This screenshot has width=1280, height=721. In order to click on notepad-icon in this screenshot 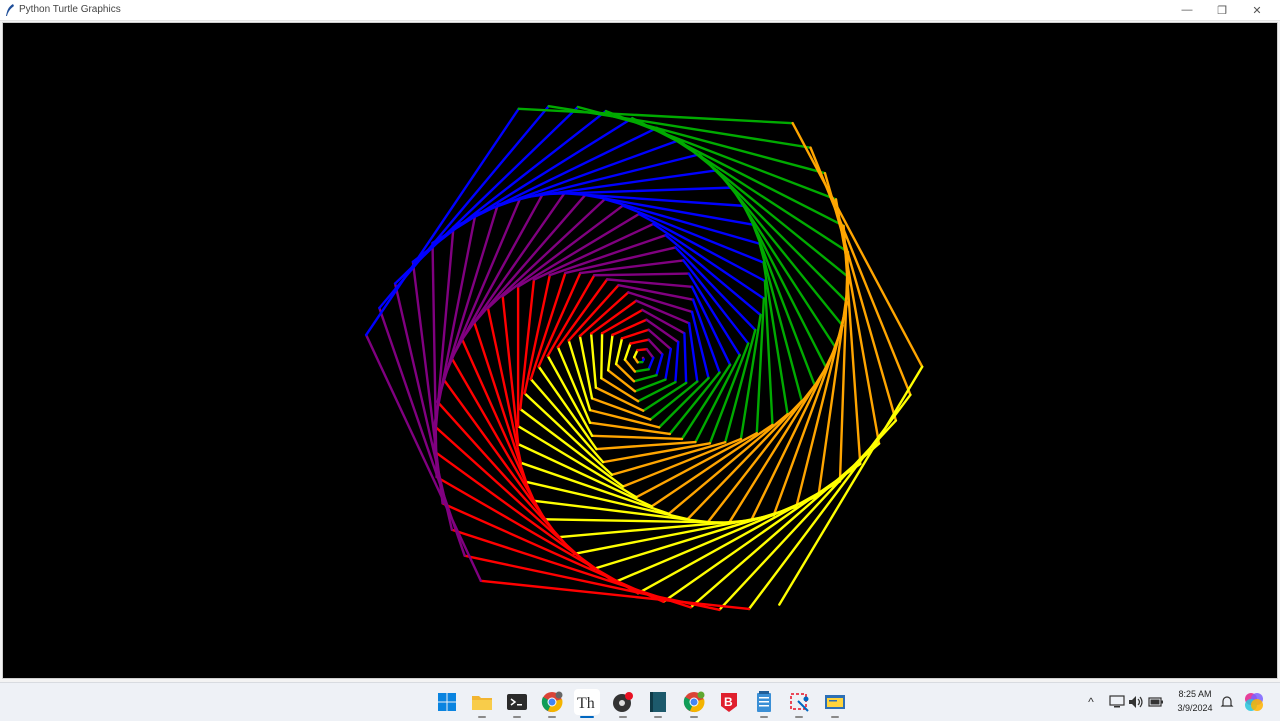, I will do `click(764, 702)`.